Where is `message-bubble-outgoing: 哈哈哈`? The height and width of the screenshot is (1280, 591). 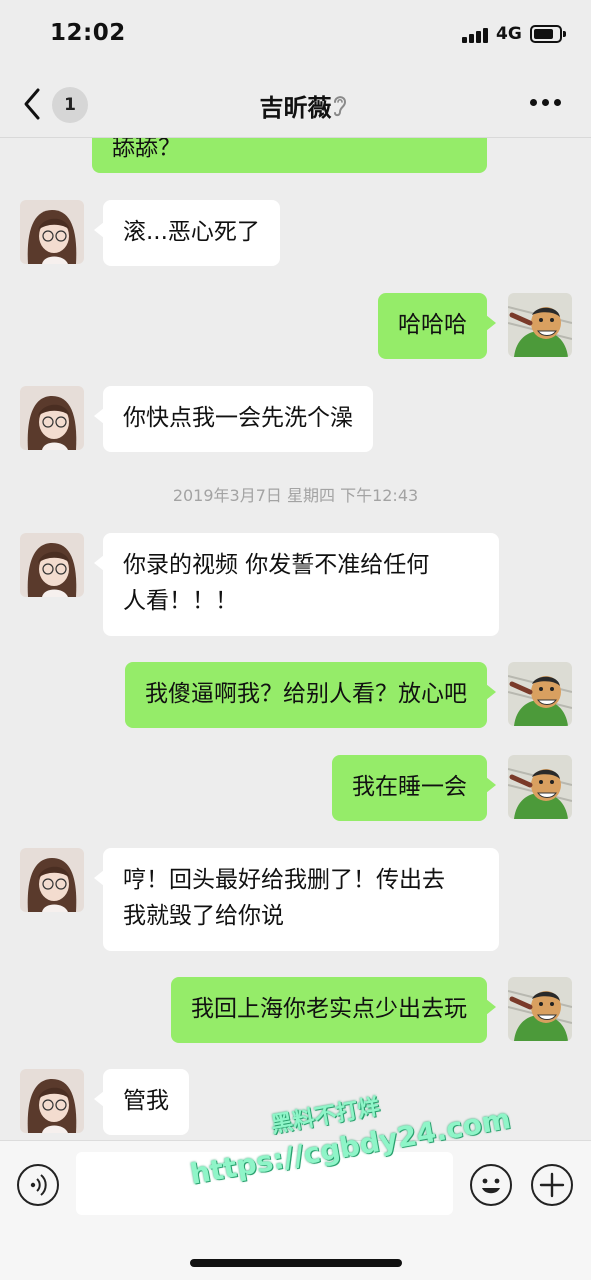 message-bubble-outgoing: 哈哈哈 is located at coordinates (437, 326).